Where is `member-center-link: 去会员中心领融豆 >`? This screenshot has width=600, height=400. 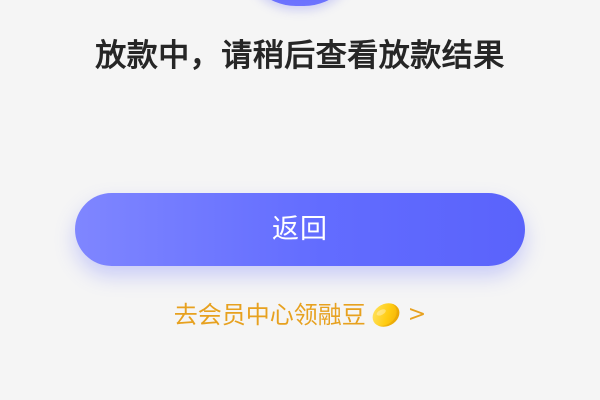
member-center-link: 去会员中心领融豆 > is located at coordinates (300, 315).